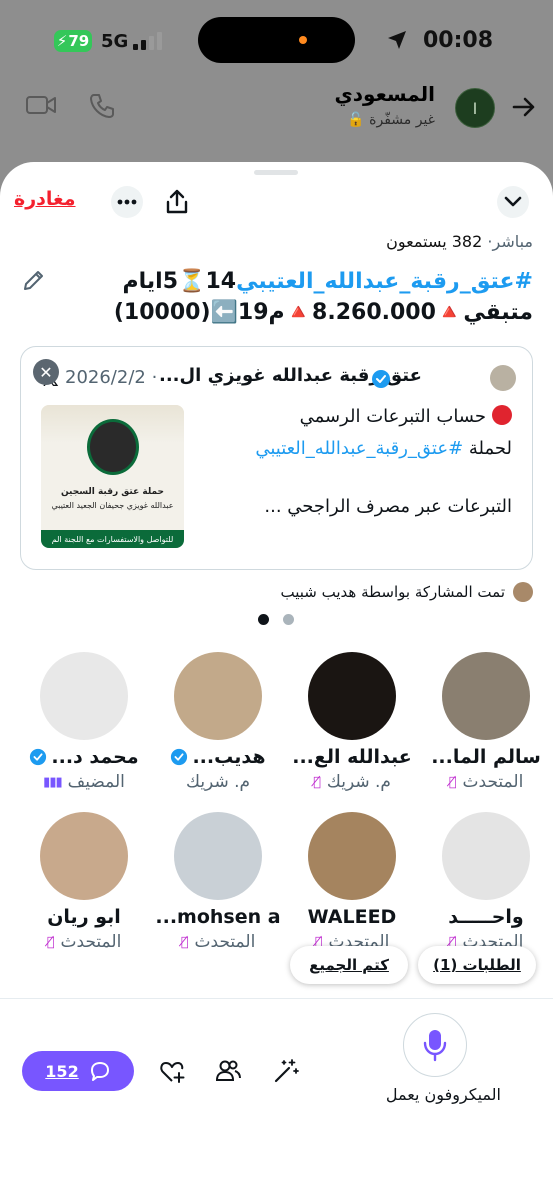 Image resolution: width=553 pixels, height=1200 pixels. I want to click on status-bar: ⚡ 79 5G 00:08, so click(276, 40).